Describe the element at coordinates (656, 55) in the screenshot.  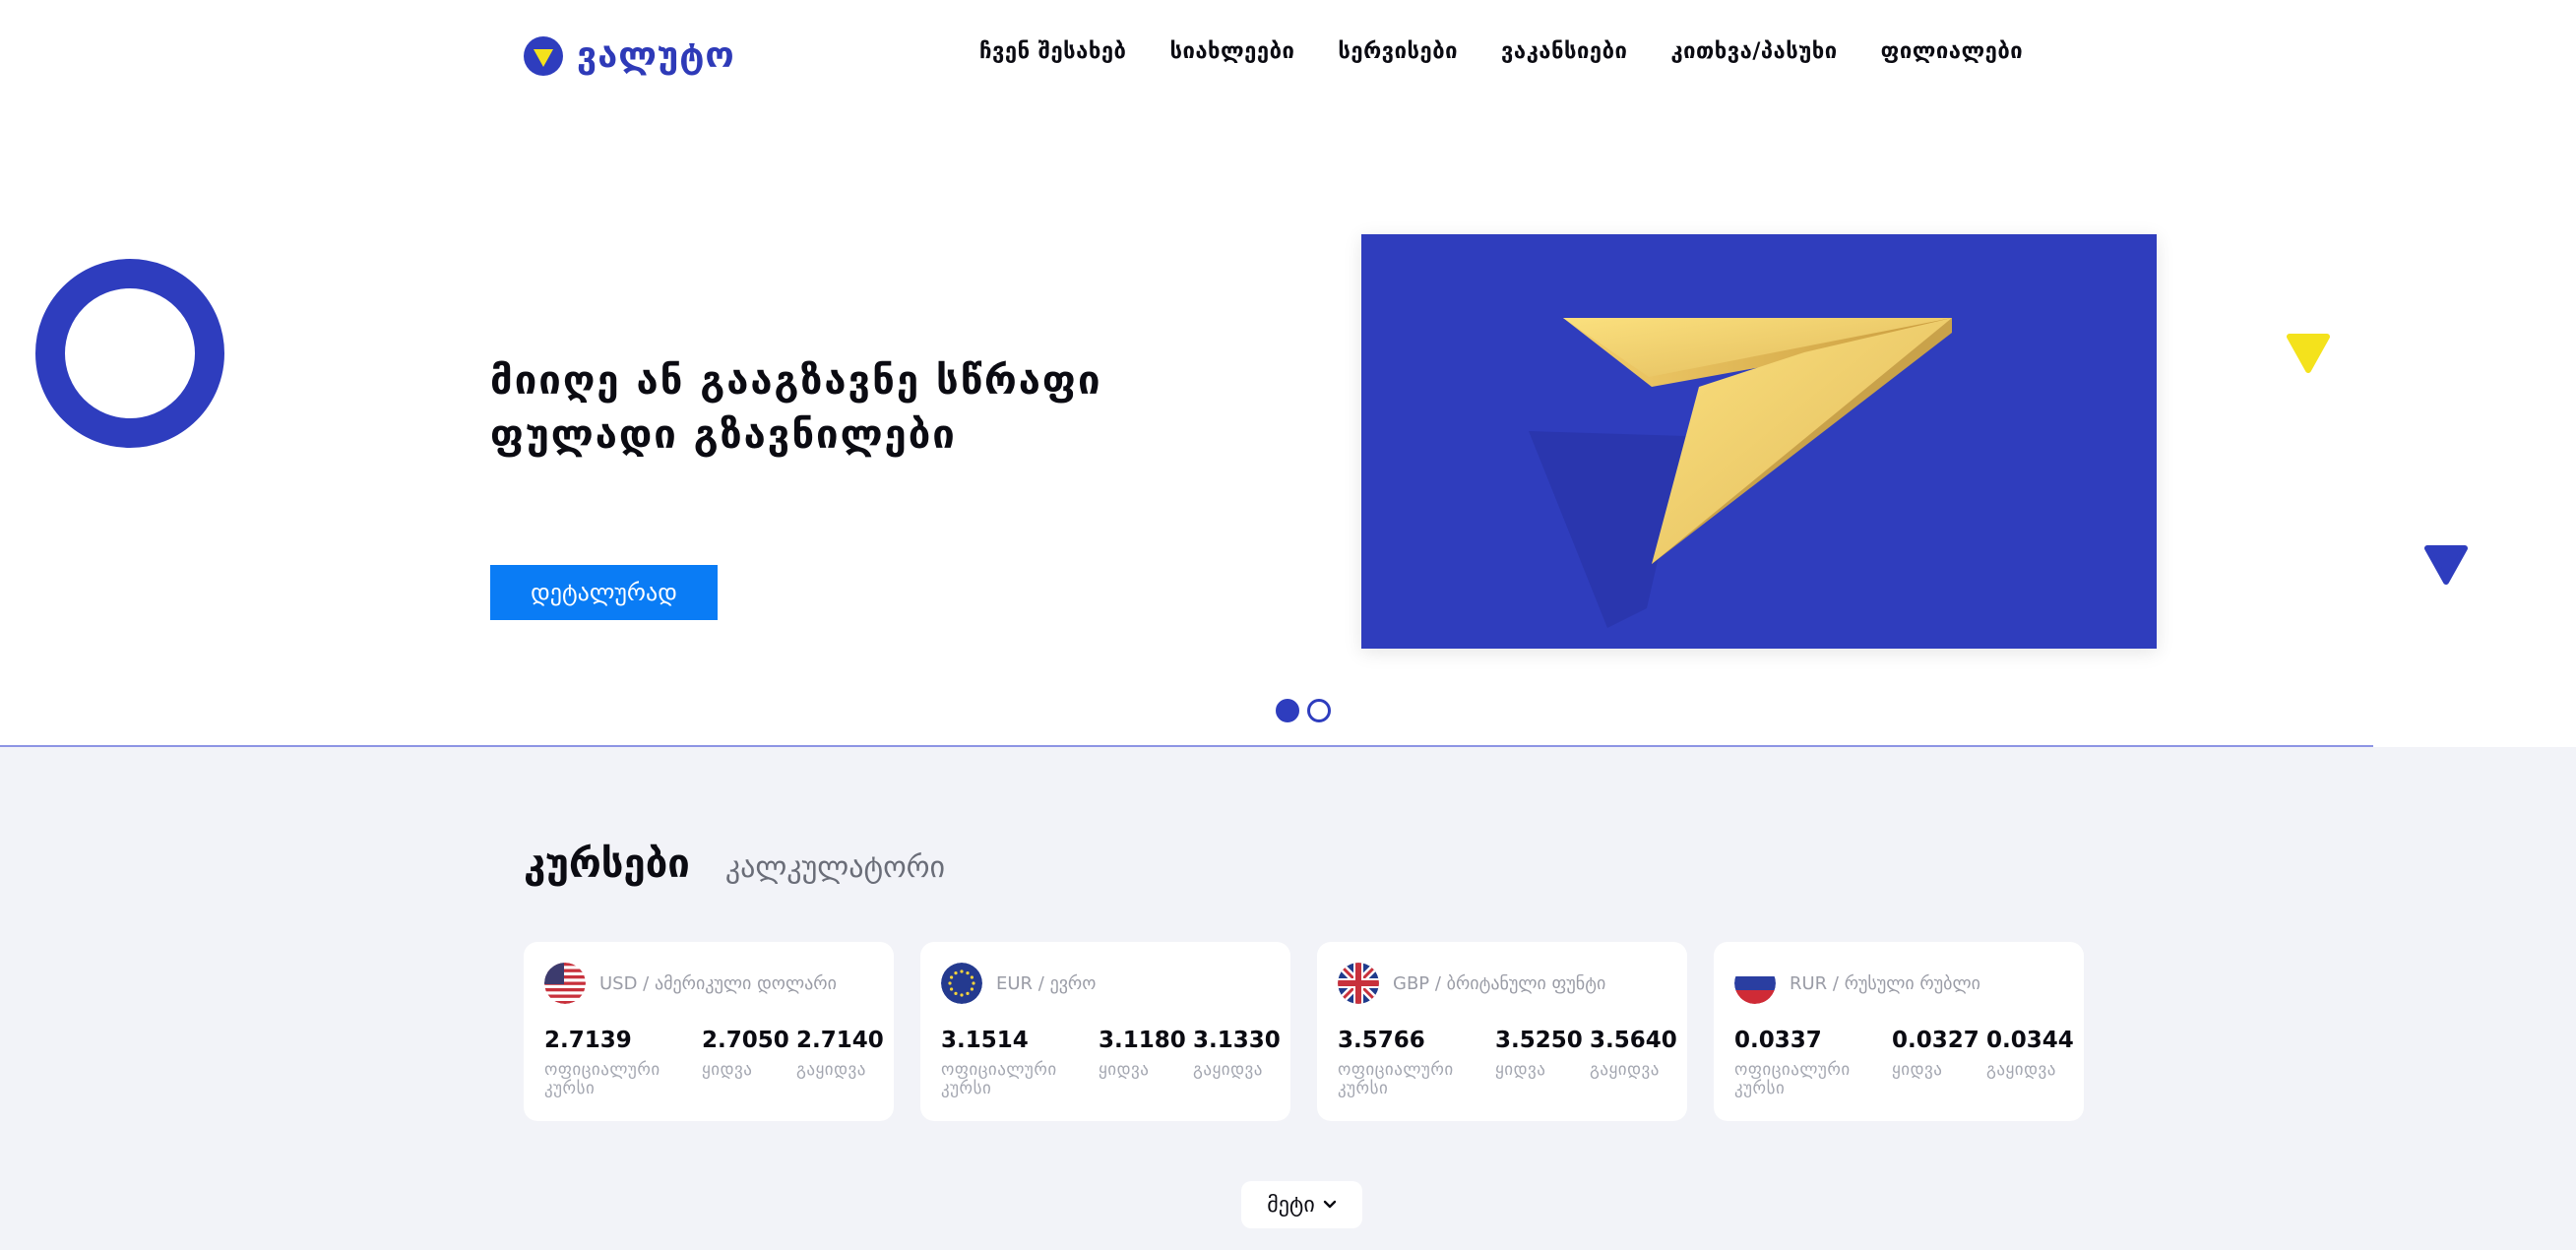
I see `logo-text: ვალუტო` at that location.